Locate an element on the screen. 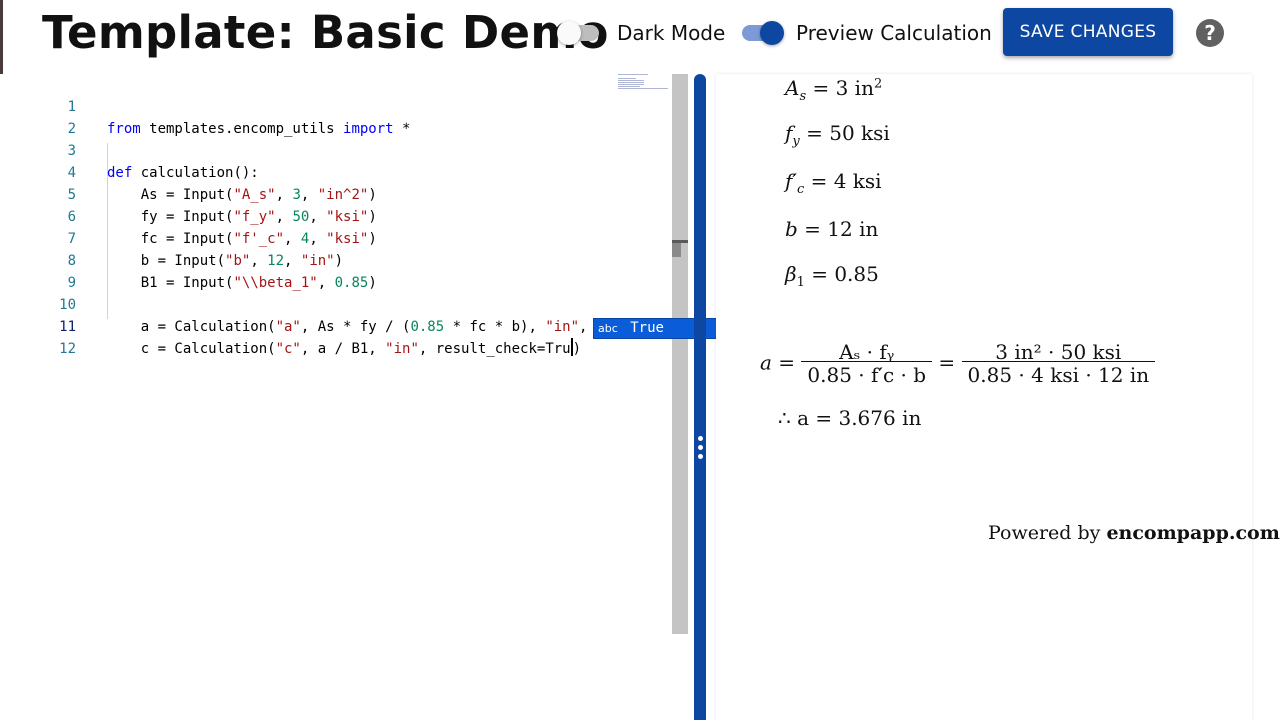 This screenshot has width=1280, height=720. input-fc: f′c = 4 ksi is located at coordinates (833, 183).